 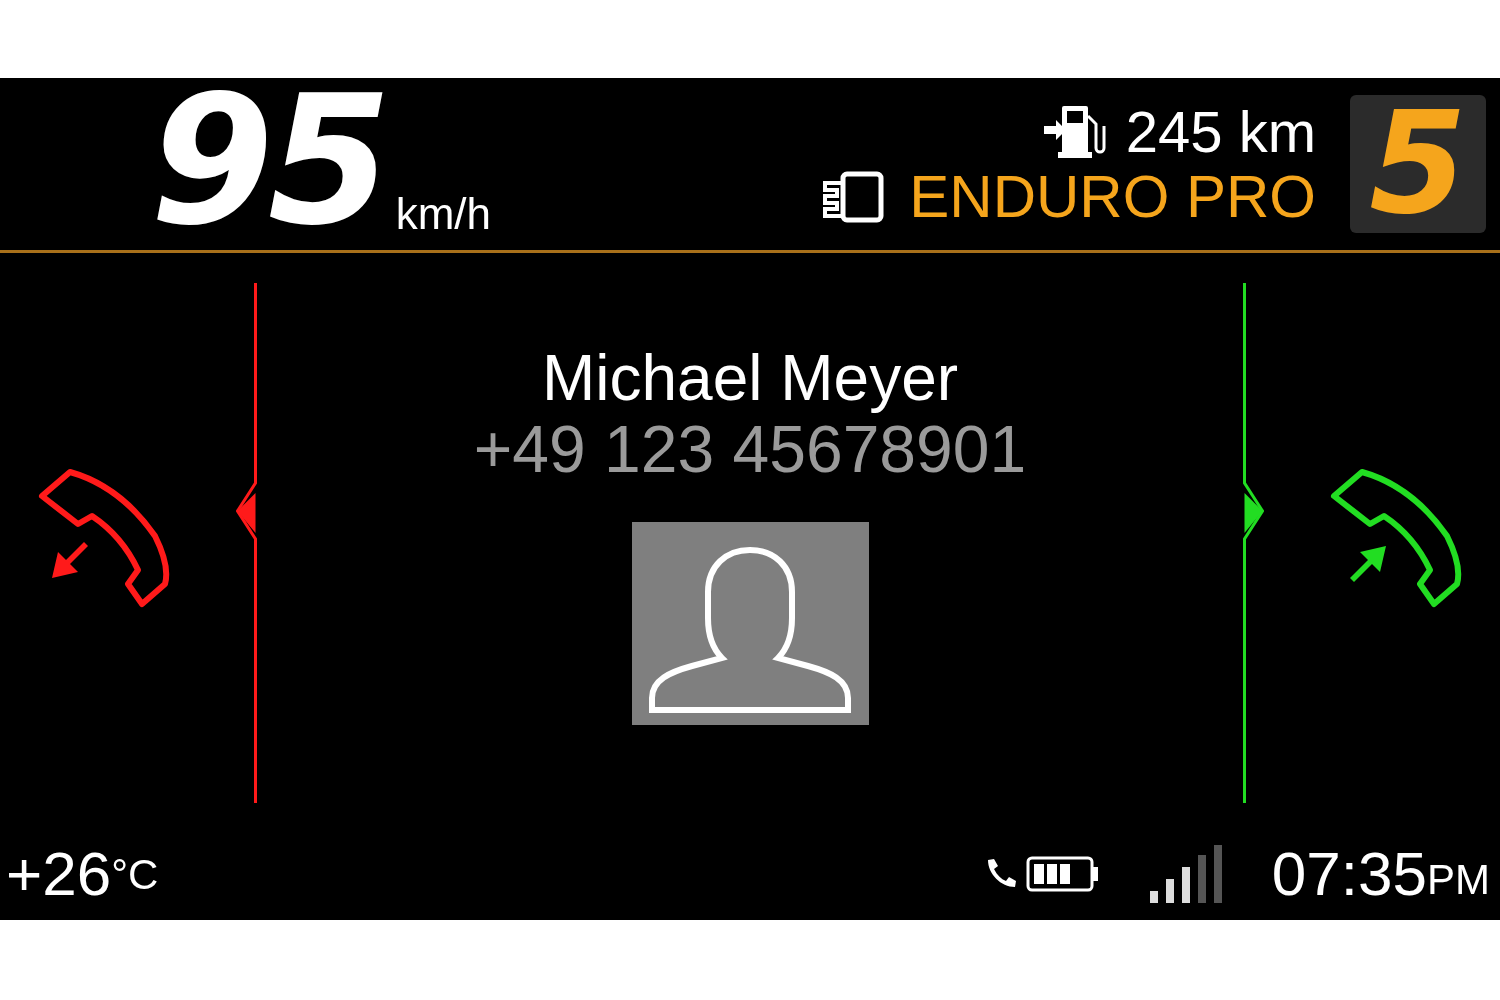 What do you see at coordinates (1349, 874) in the screenshot?
I see `clock-time: 07:35` at bounding box center [1349, 874].